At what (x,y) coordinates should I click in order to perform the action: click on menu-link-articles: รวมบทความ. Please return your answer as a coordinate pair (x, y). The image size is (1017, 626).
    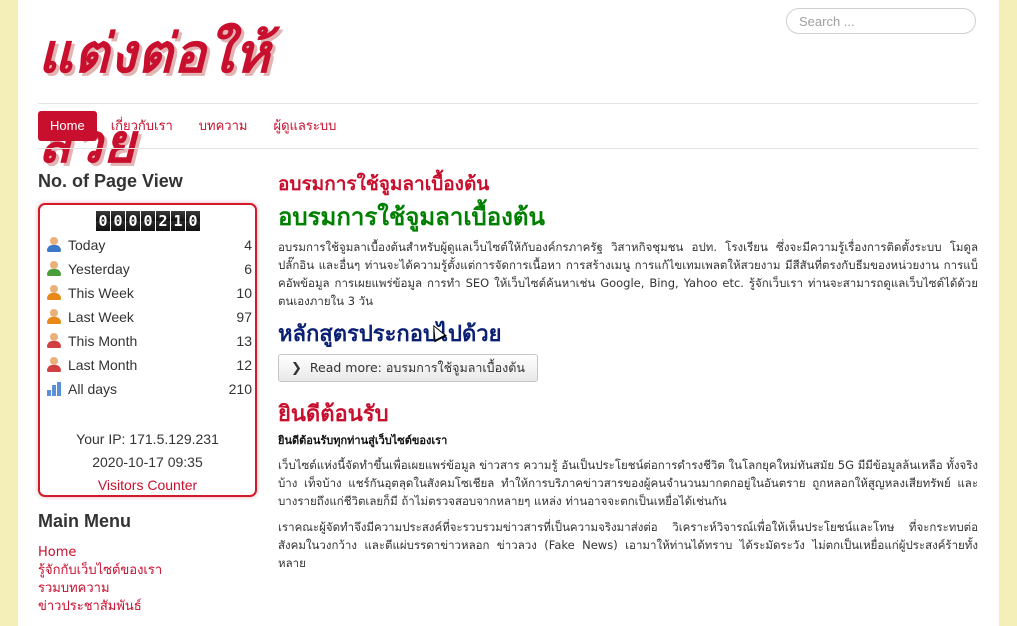
    Looking at the image, I should click on (100, 589).